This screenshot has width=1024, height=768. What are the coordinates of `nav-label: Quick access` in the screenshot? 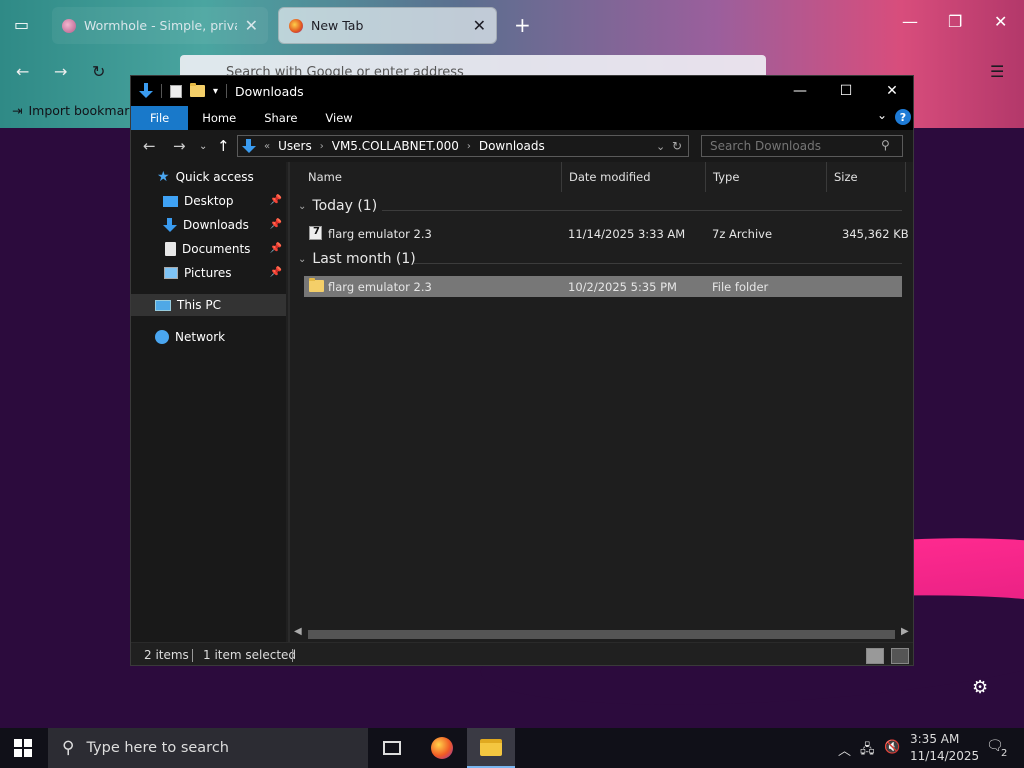 It's located at (214, 177).